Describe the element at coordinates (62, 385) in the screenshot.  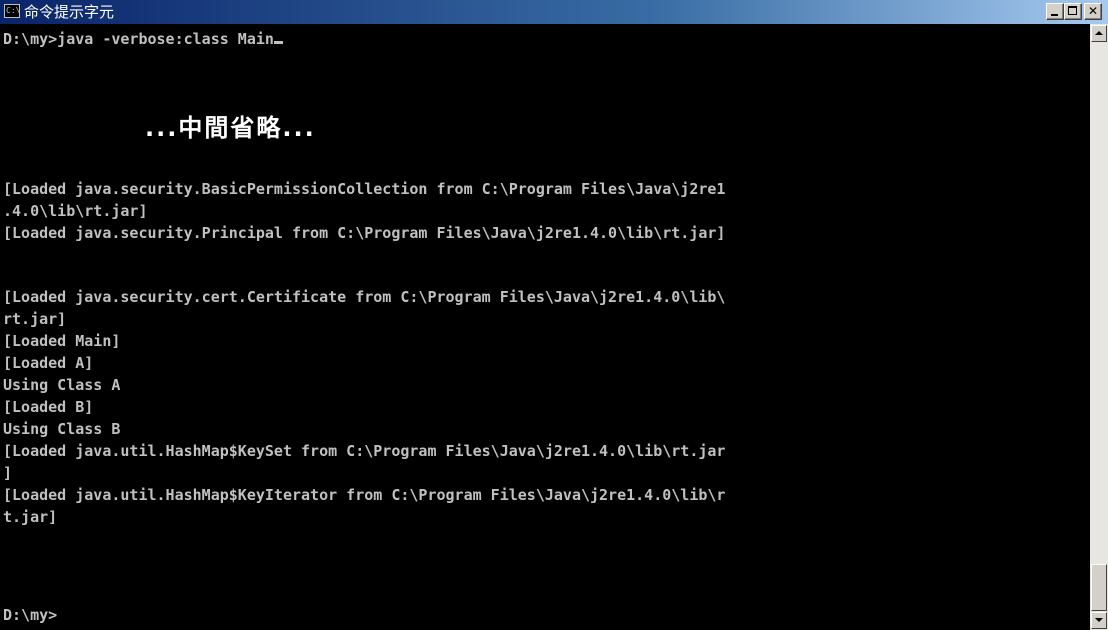
I see `console-line: Using Class A` at that location.